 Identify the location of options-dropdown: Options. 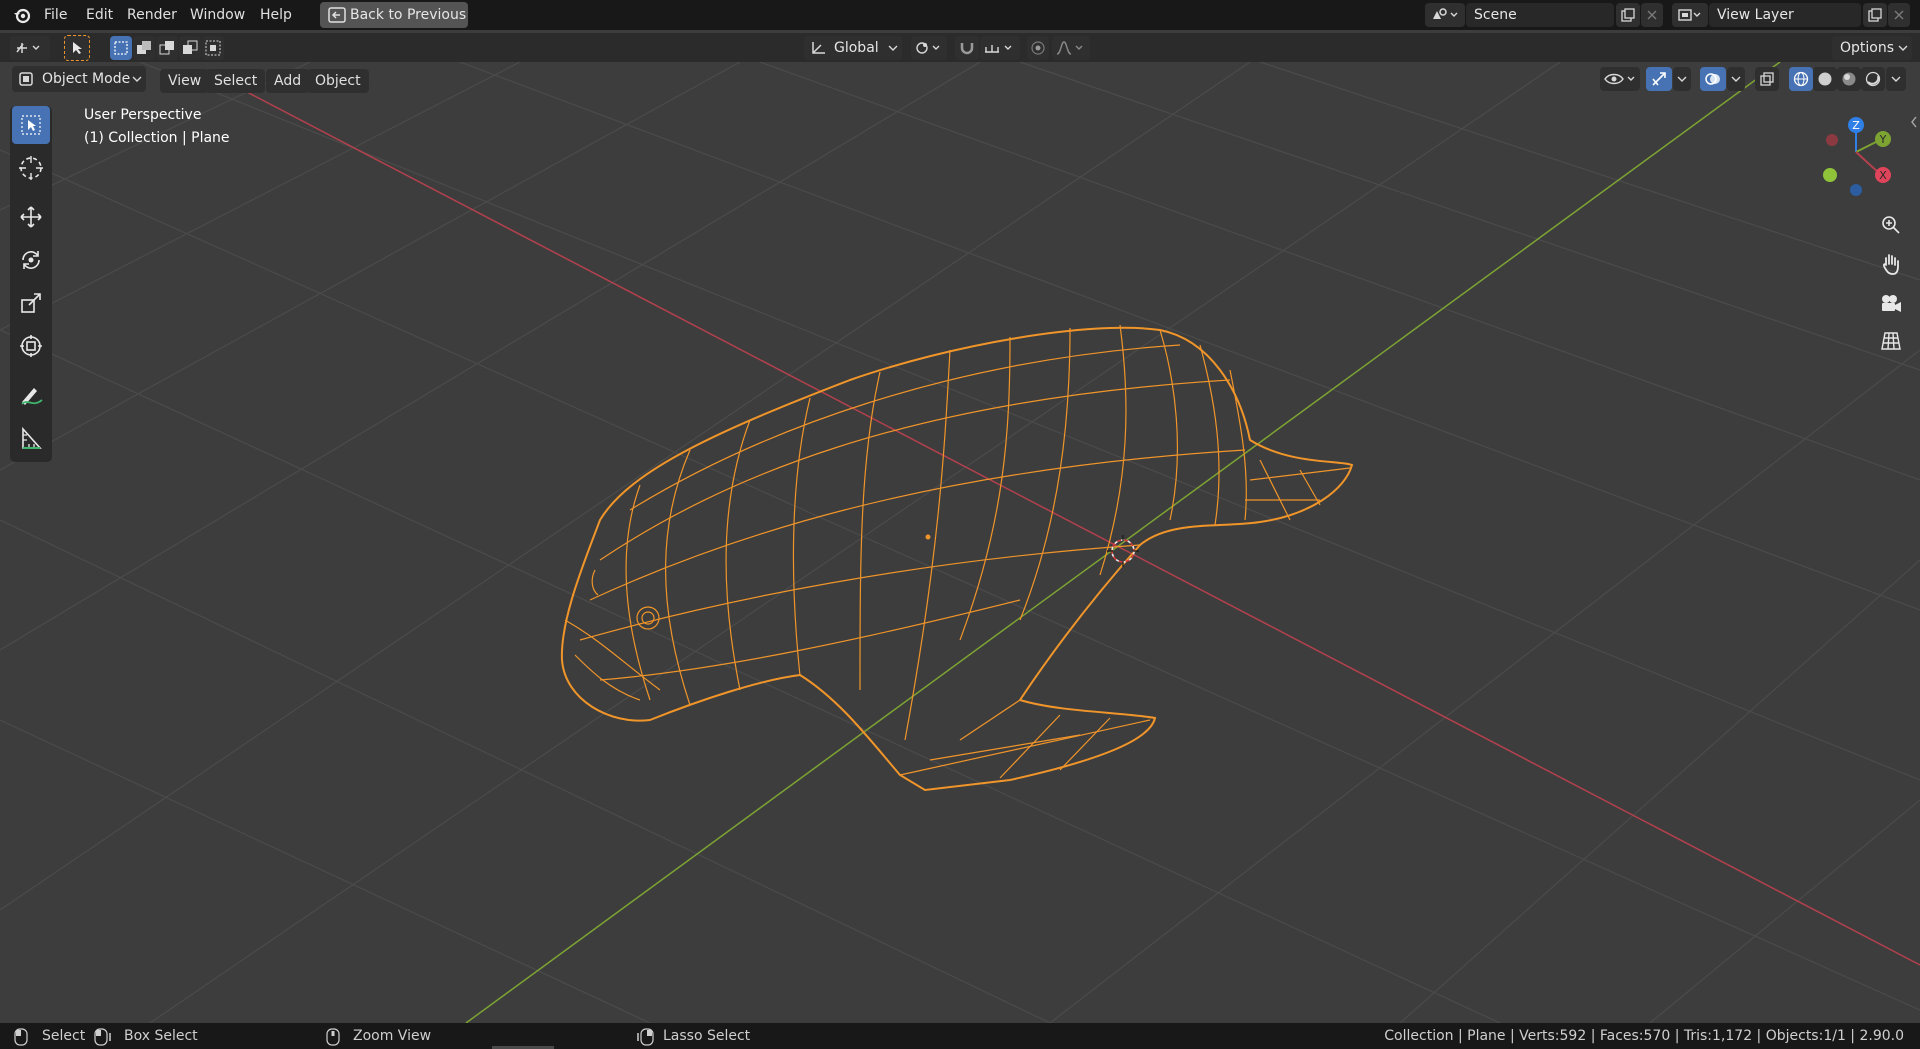
(1872, 48).